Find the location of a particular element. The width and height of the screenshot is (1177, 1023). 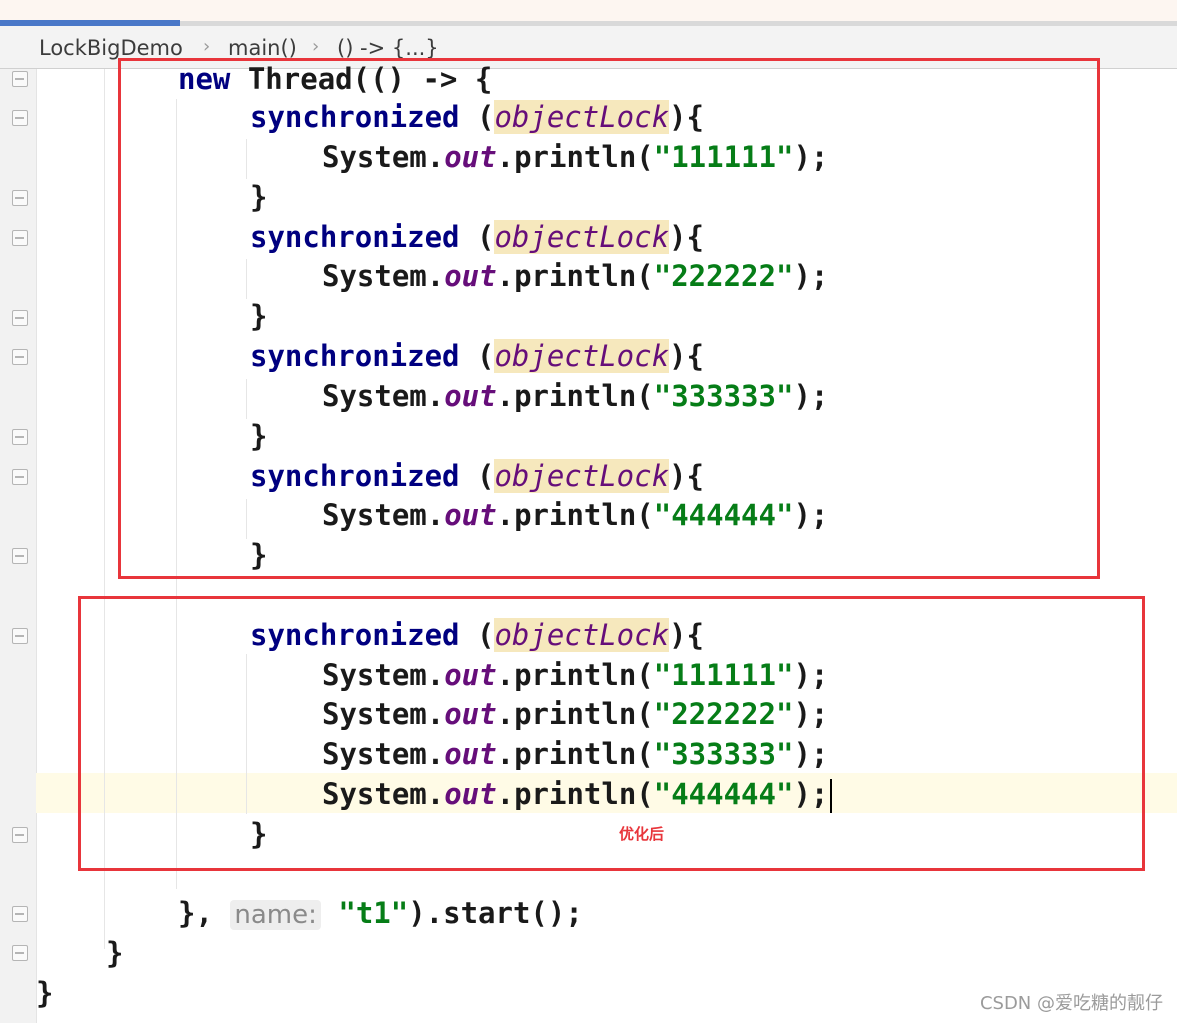

code-line-close-class: } is located at coordinates (44, 993).